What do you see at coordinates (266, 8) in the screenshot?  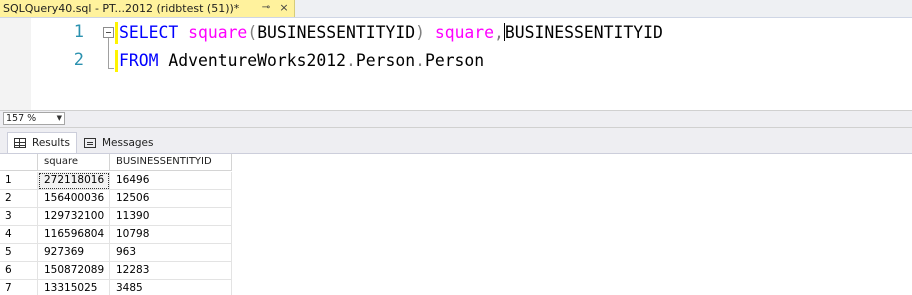 I see `pin-icon: ⊸` at bounding box center [266, 8].